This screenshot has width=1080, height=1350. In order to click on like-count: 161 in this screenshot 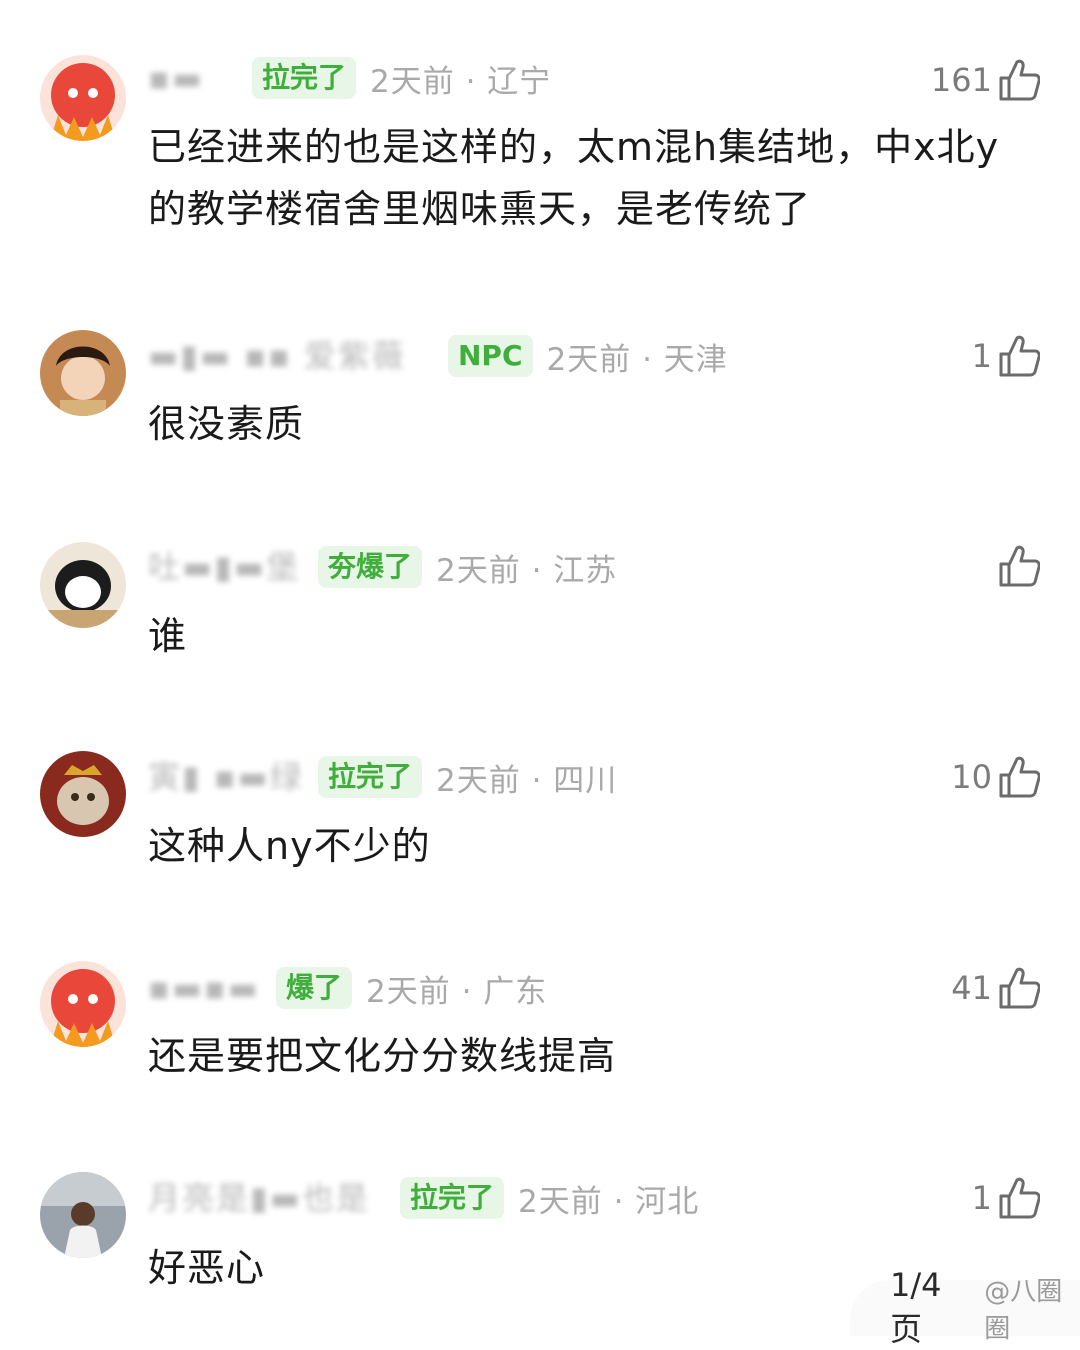, I will do `click(961, 80)`.